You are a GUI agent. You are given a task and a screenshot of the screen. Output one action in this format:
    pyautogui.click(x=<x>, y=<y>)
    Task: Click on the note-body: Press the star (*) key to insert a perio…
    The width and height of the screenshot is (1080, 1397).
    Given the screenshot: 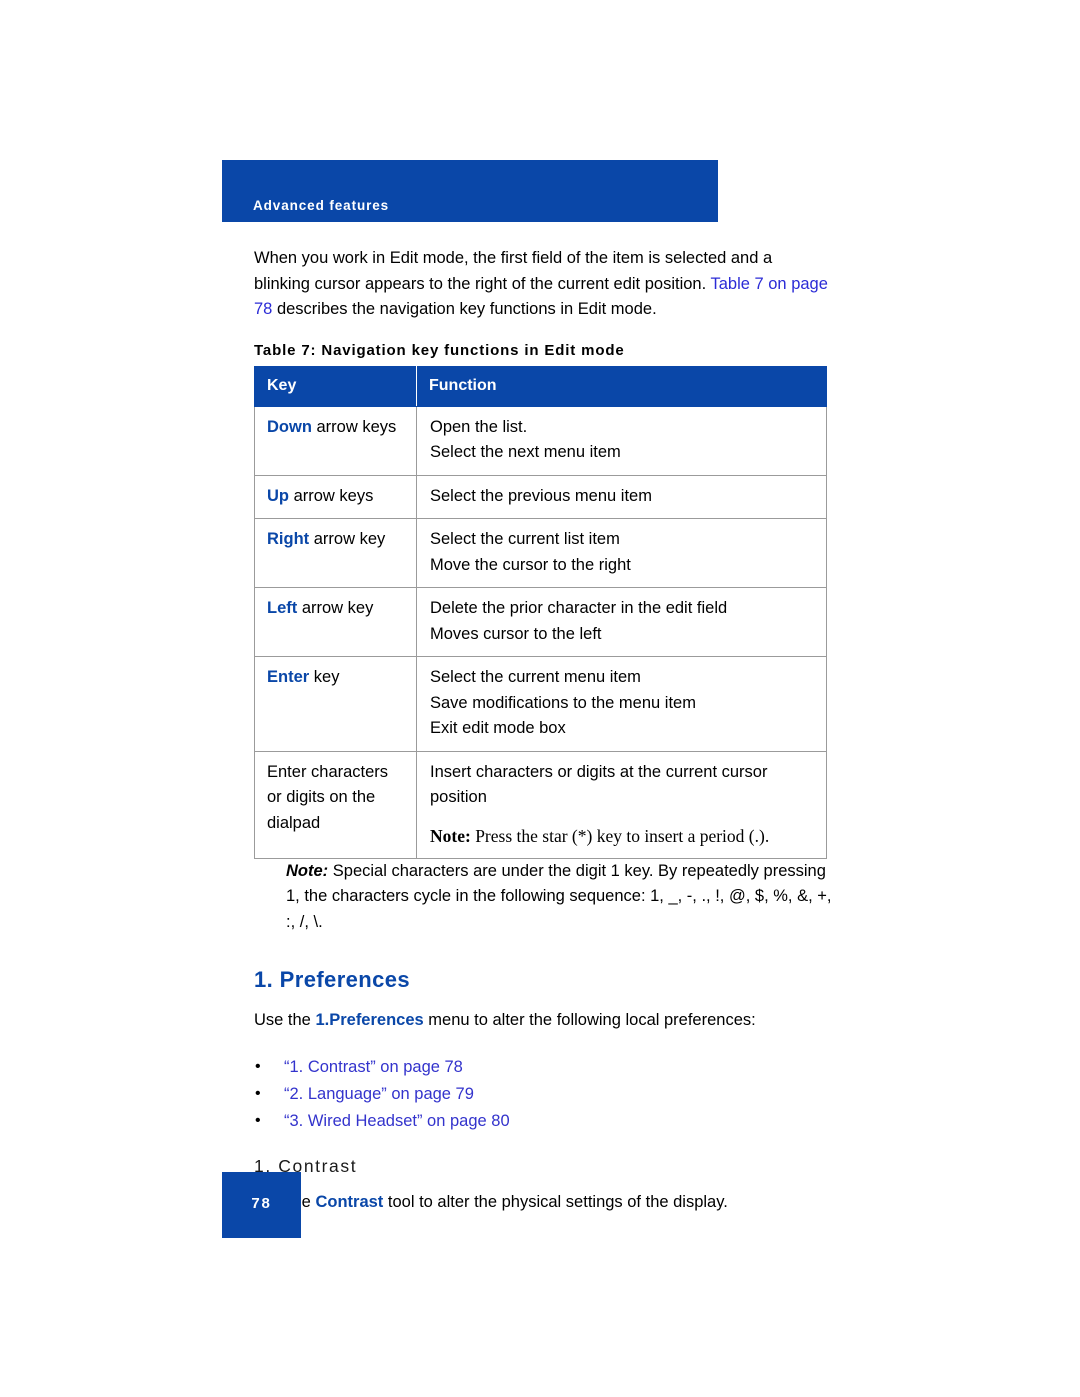 What is the action you would take?
    pyautogui.click(x=620, y=835)
    